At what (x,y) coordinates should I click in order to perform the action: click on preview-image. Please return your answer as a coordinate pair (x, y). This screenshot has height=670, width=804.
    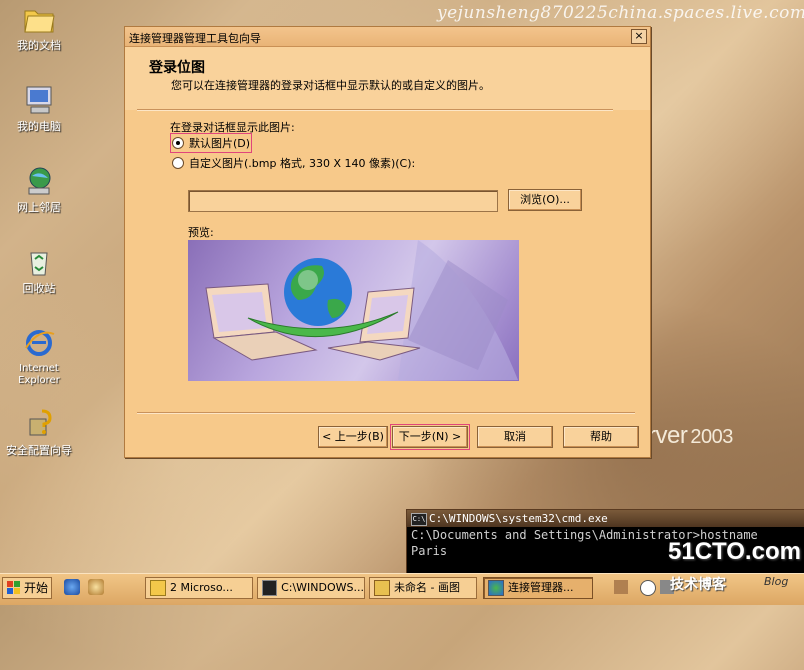
    Looking at the image, I should click on (353, 310).